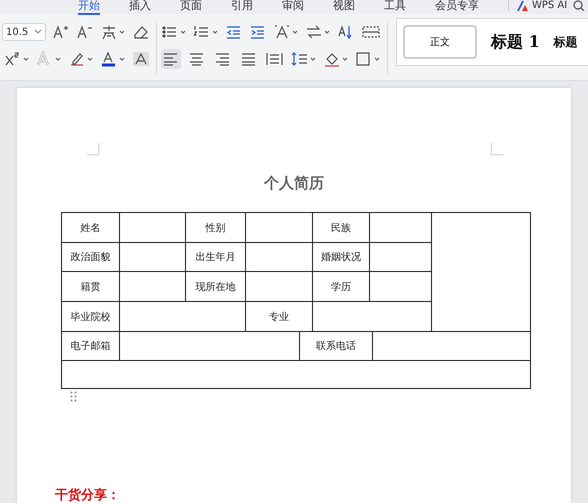  What do you see at coordinates (215, 286) in the screenshot?
I see `table-cell: 现所在地` at bounding box center [215, 286].